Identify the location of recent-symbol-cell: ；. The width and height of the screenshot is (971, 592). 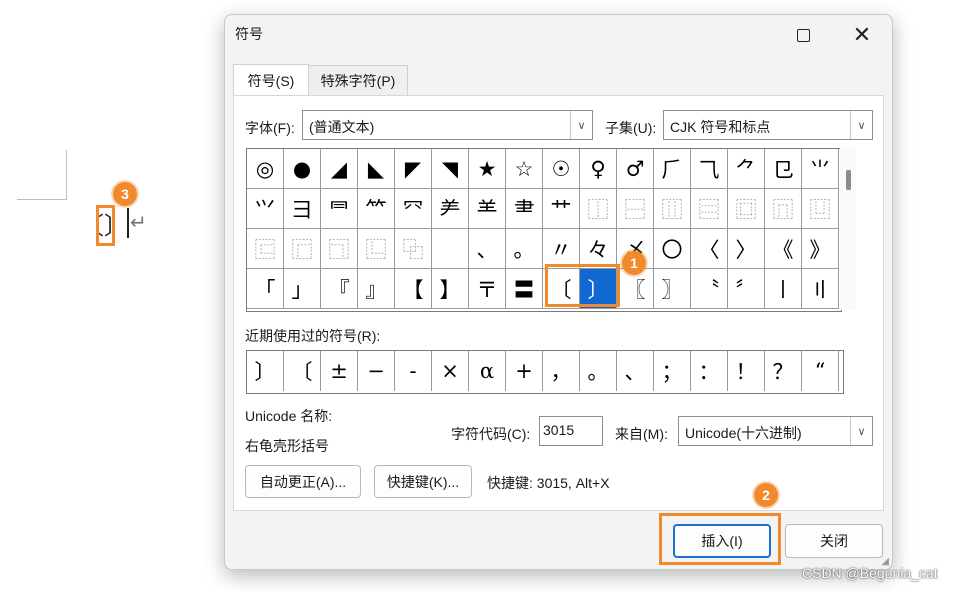
(672, 371).